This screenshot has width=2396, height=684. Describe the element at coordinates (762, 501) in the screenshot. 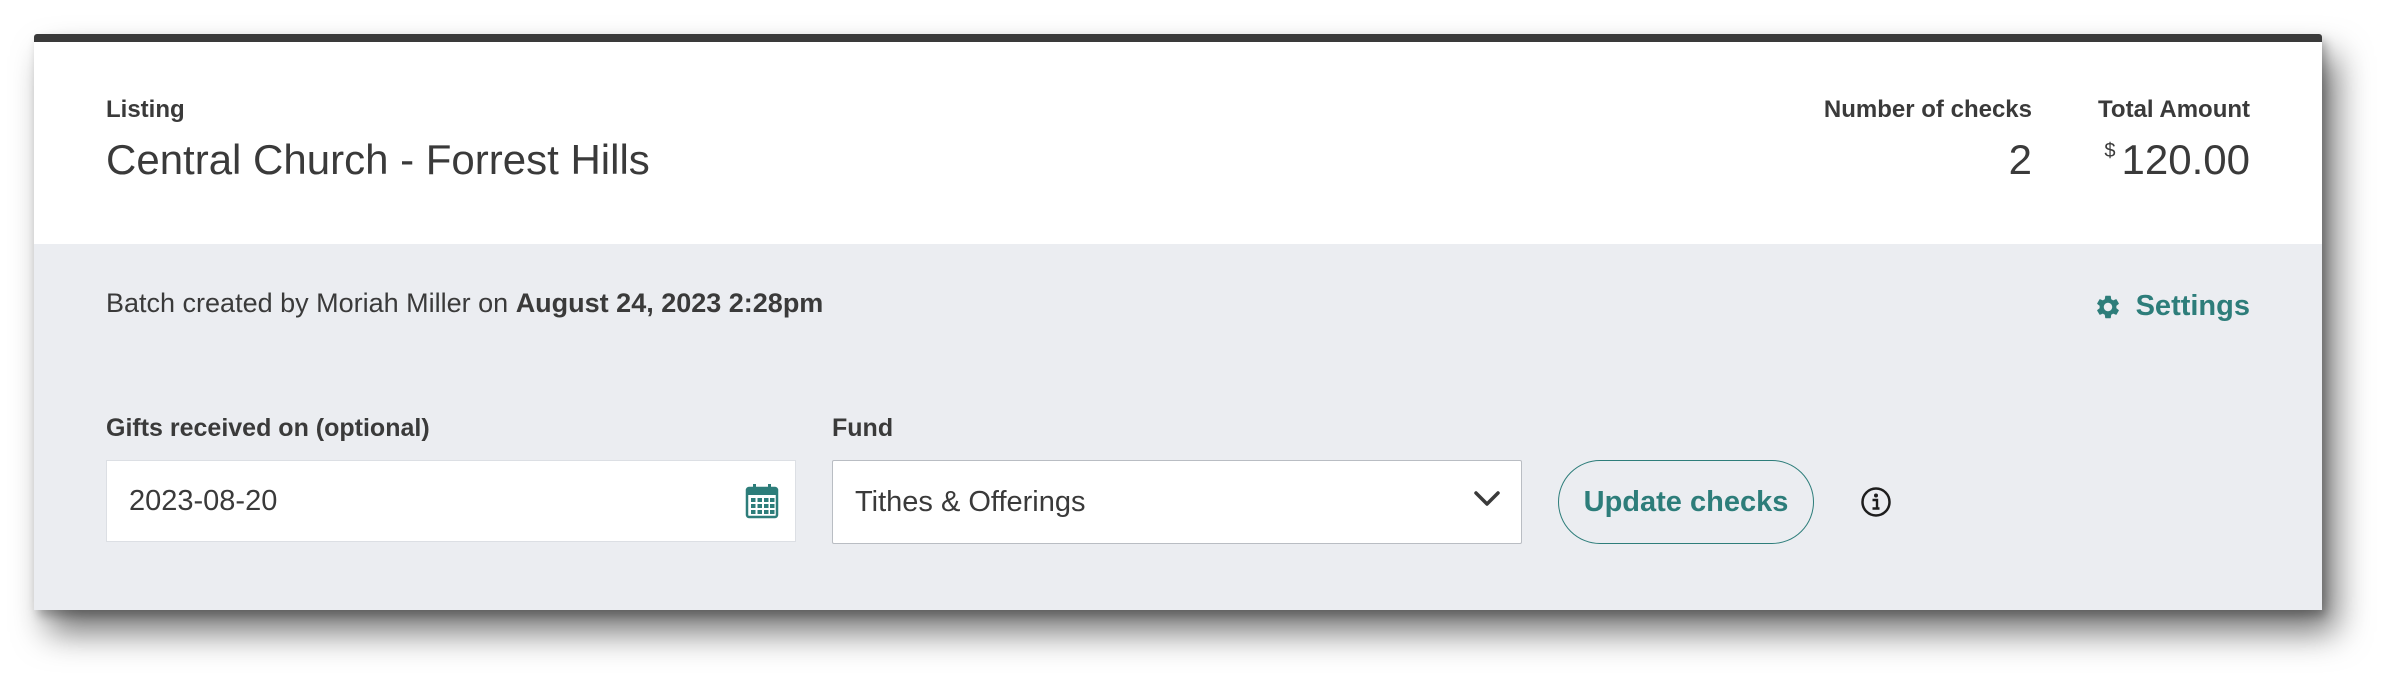

I see `calendar-icon` at that location.